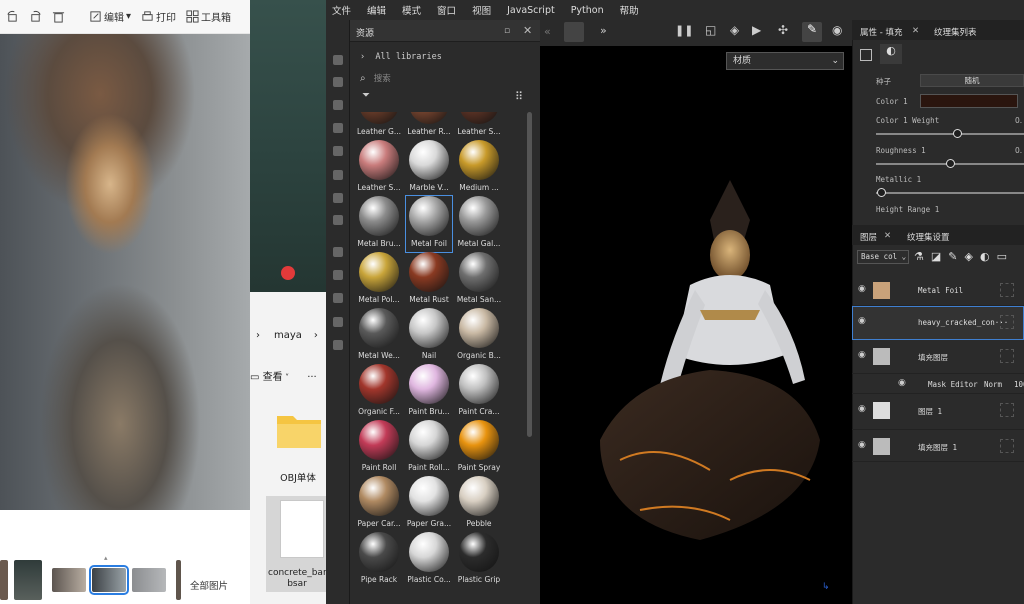 This screenshot has width=1024, height=604. Describe the element at coordinates (287, 335) in the screenshot. I see `breadcrumb: › maya ›` at that location.